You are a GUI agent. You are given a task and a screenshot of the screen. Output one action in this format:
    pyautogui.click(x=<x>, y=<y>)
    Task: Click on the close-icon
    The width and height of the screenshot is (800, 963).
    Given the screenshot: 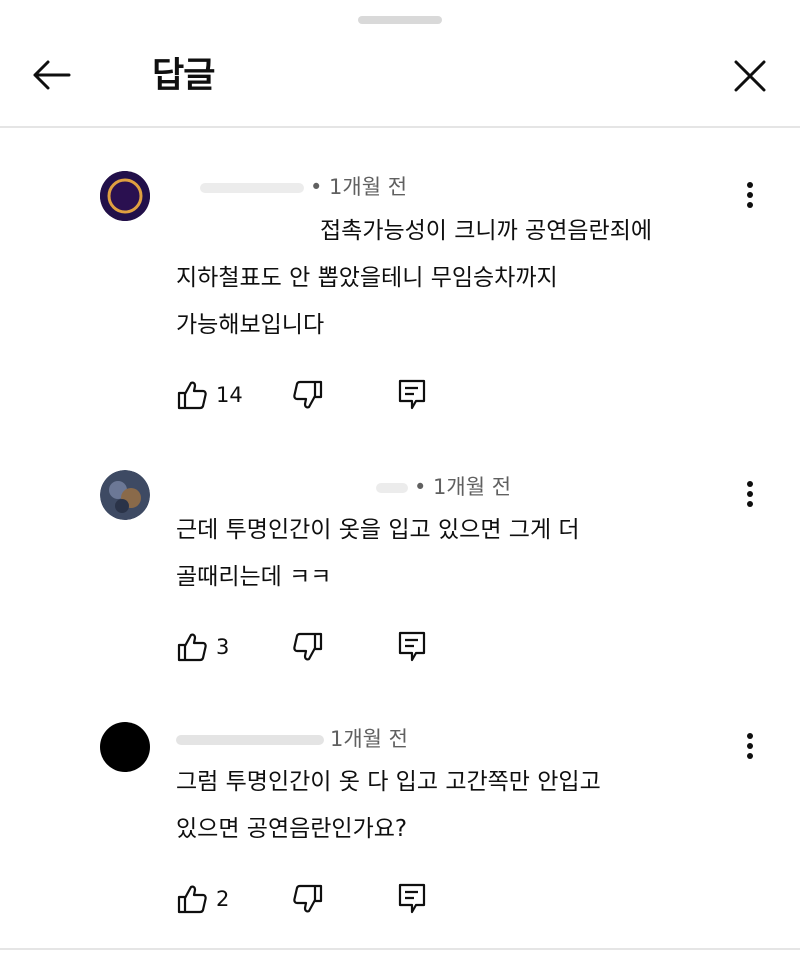 What is the action you would take?
    pyautogui.click(x=750, y=76)
    